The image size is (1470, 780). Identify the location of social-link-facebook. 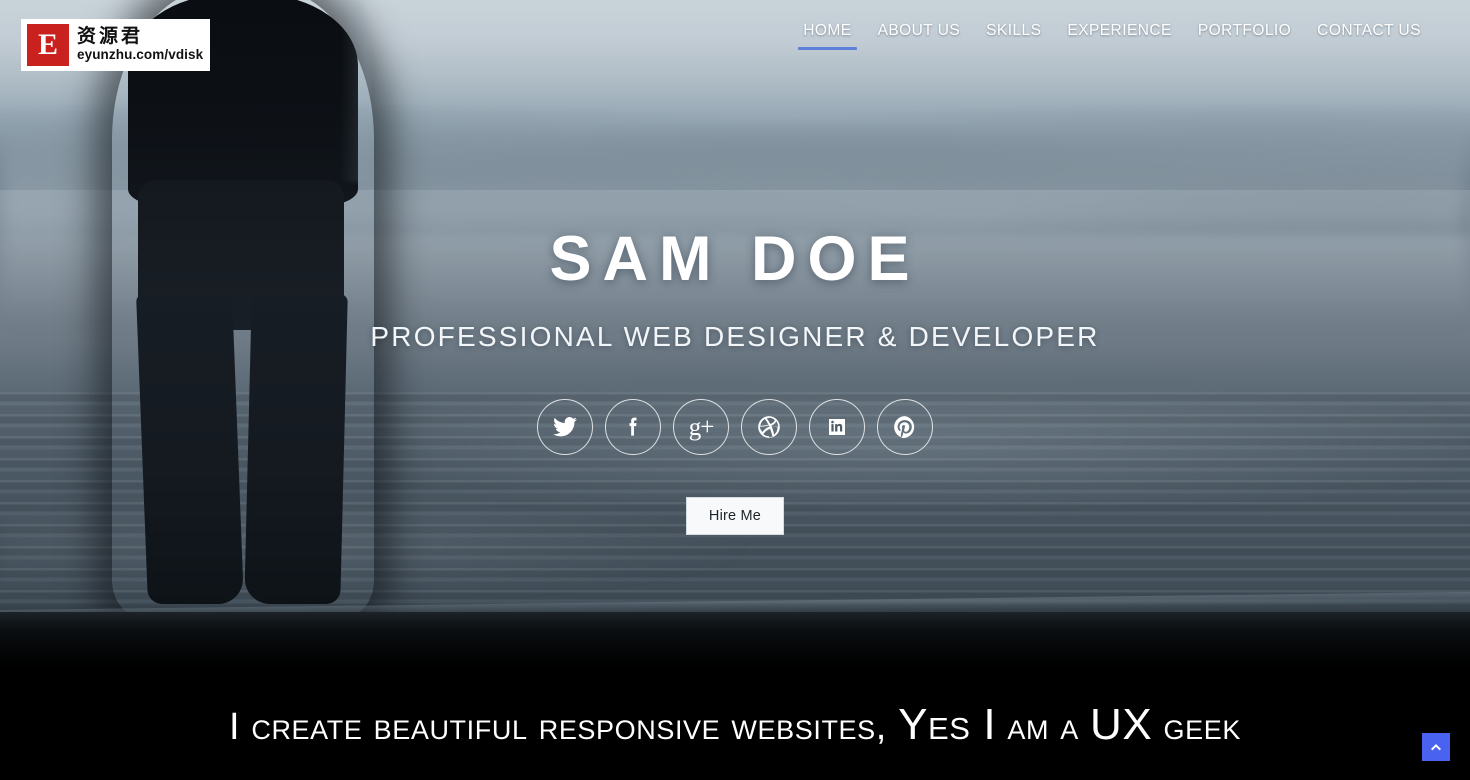
(633, 427).